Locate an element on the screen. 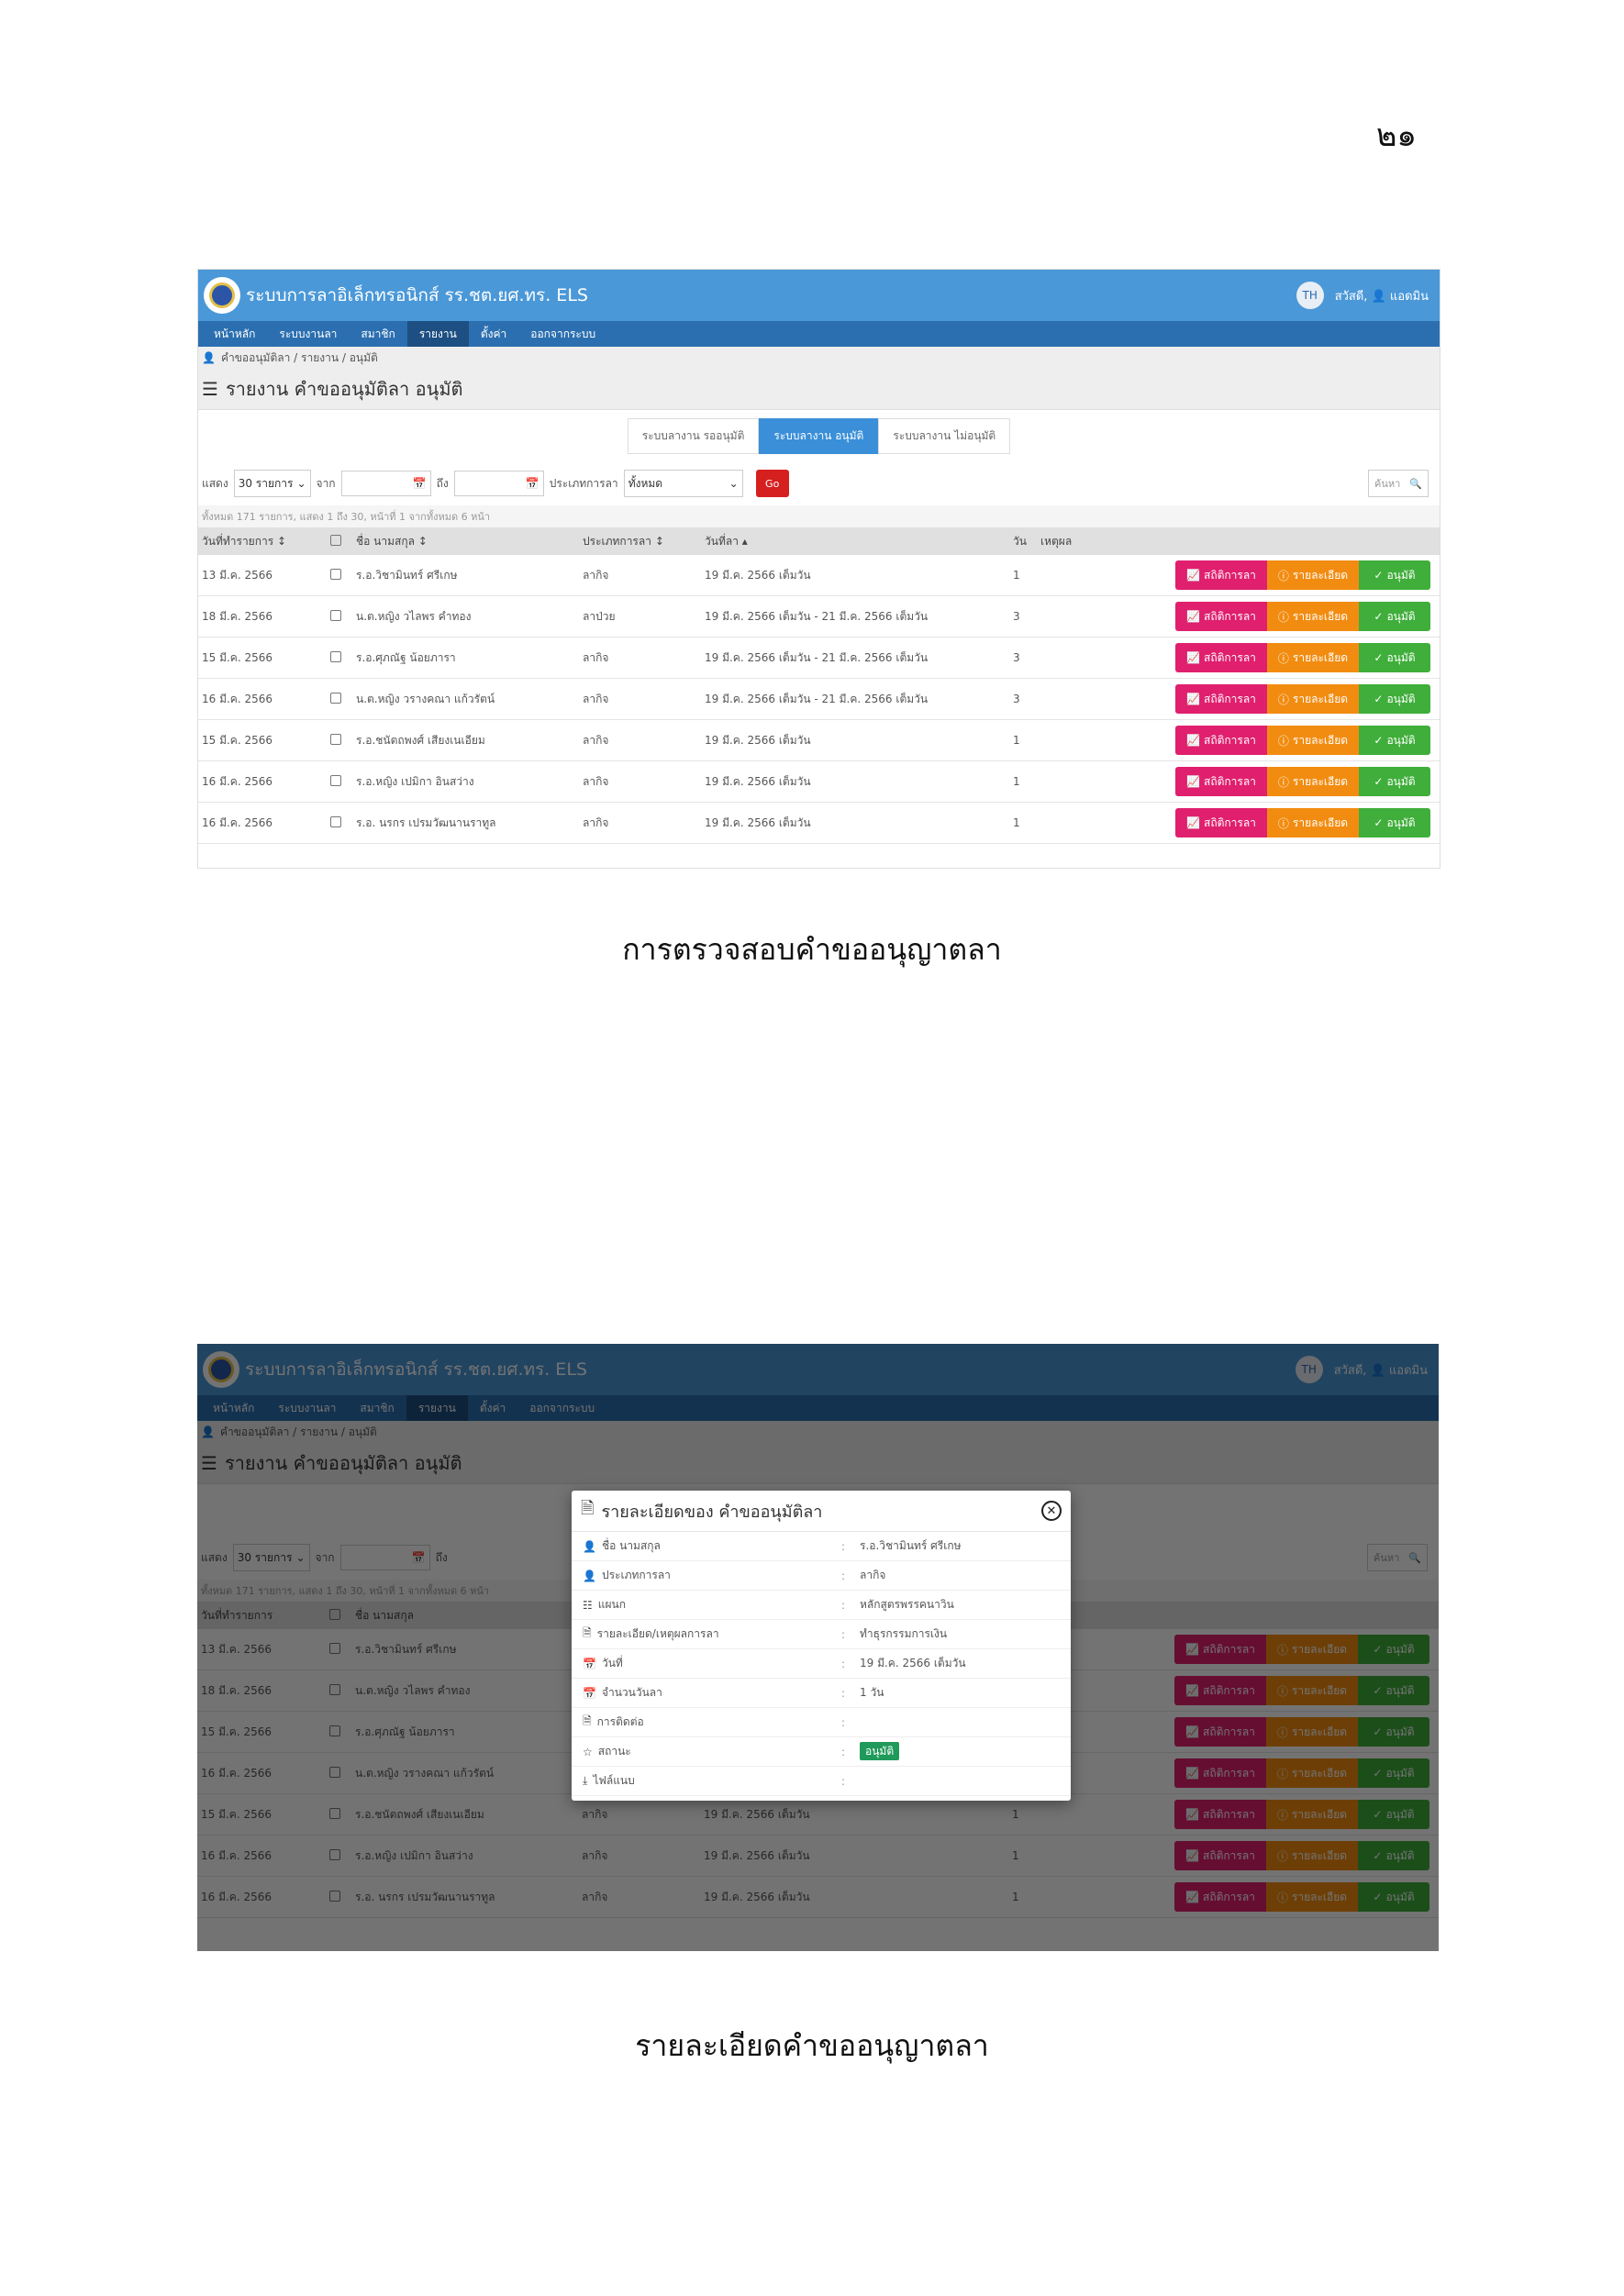 This screenshot has width=1624, height=2296. detail-row: ⤓ ไฟล์แนบ: is located at coordinates (821, 1781).